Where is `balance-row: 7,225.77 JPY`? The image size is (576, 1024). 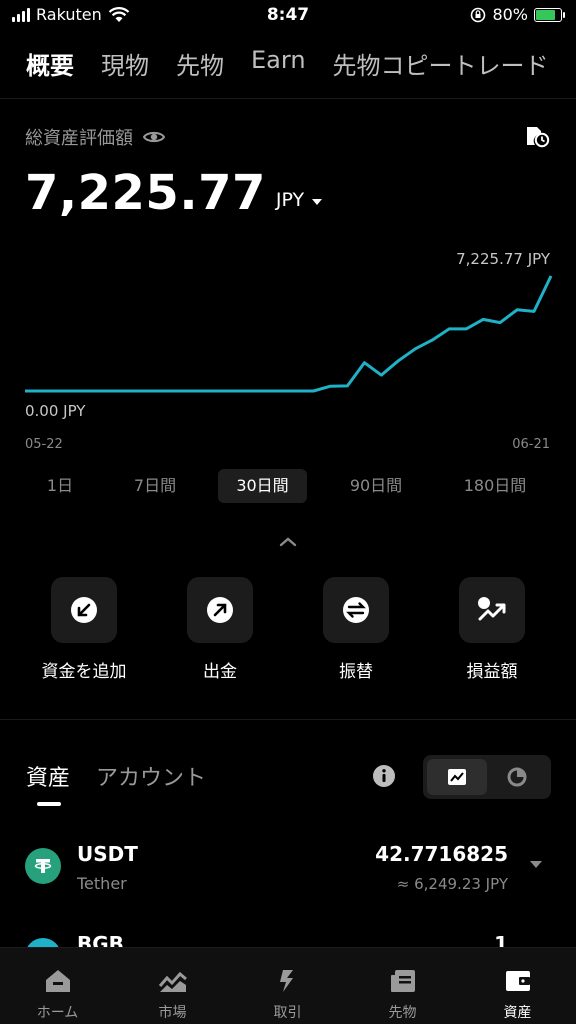 balance-row: 7,225.77 JPY is located at coordinates (174, 193).